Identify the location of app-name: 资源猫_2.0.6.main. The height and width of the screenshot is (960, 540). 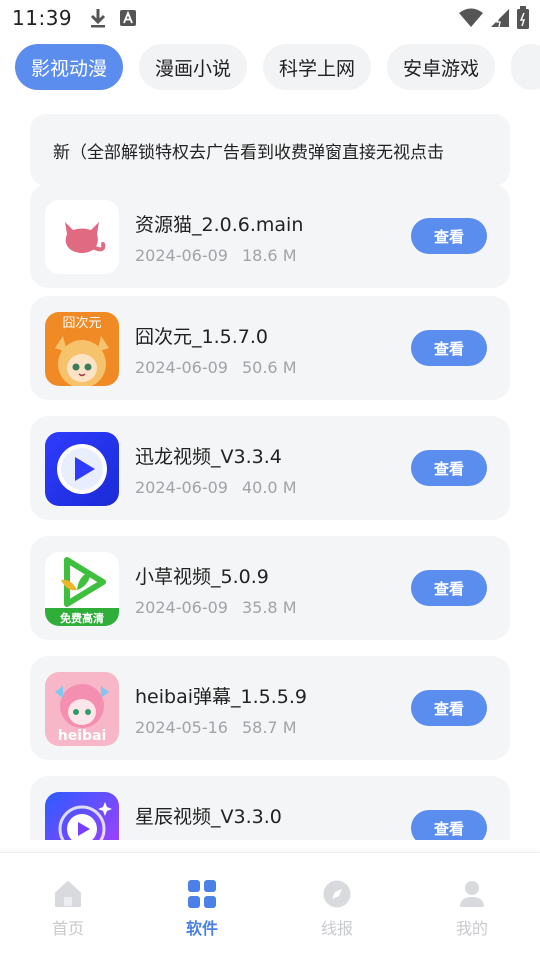
(219, 225).